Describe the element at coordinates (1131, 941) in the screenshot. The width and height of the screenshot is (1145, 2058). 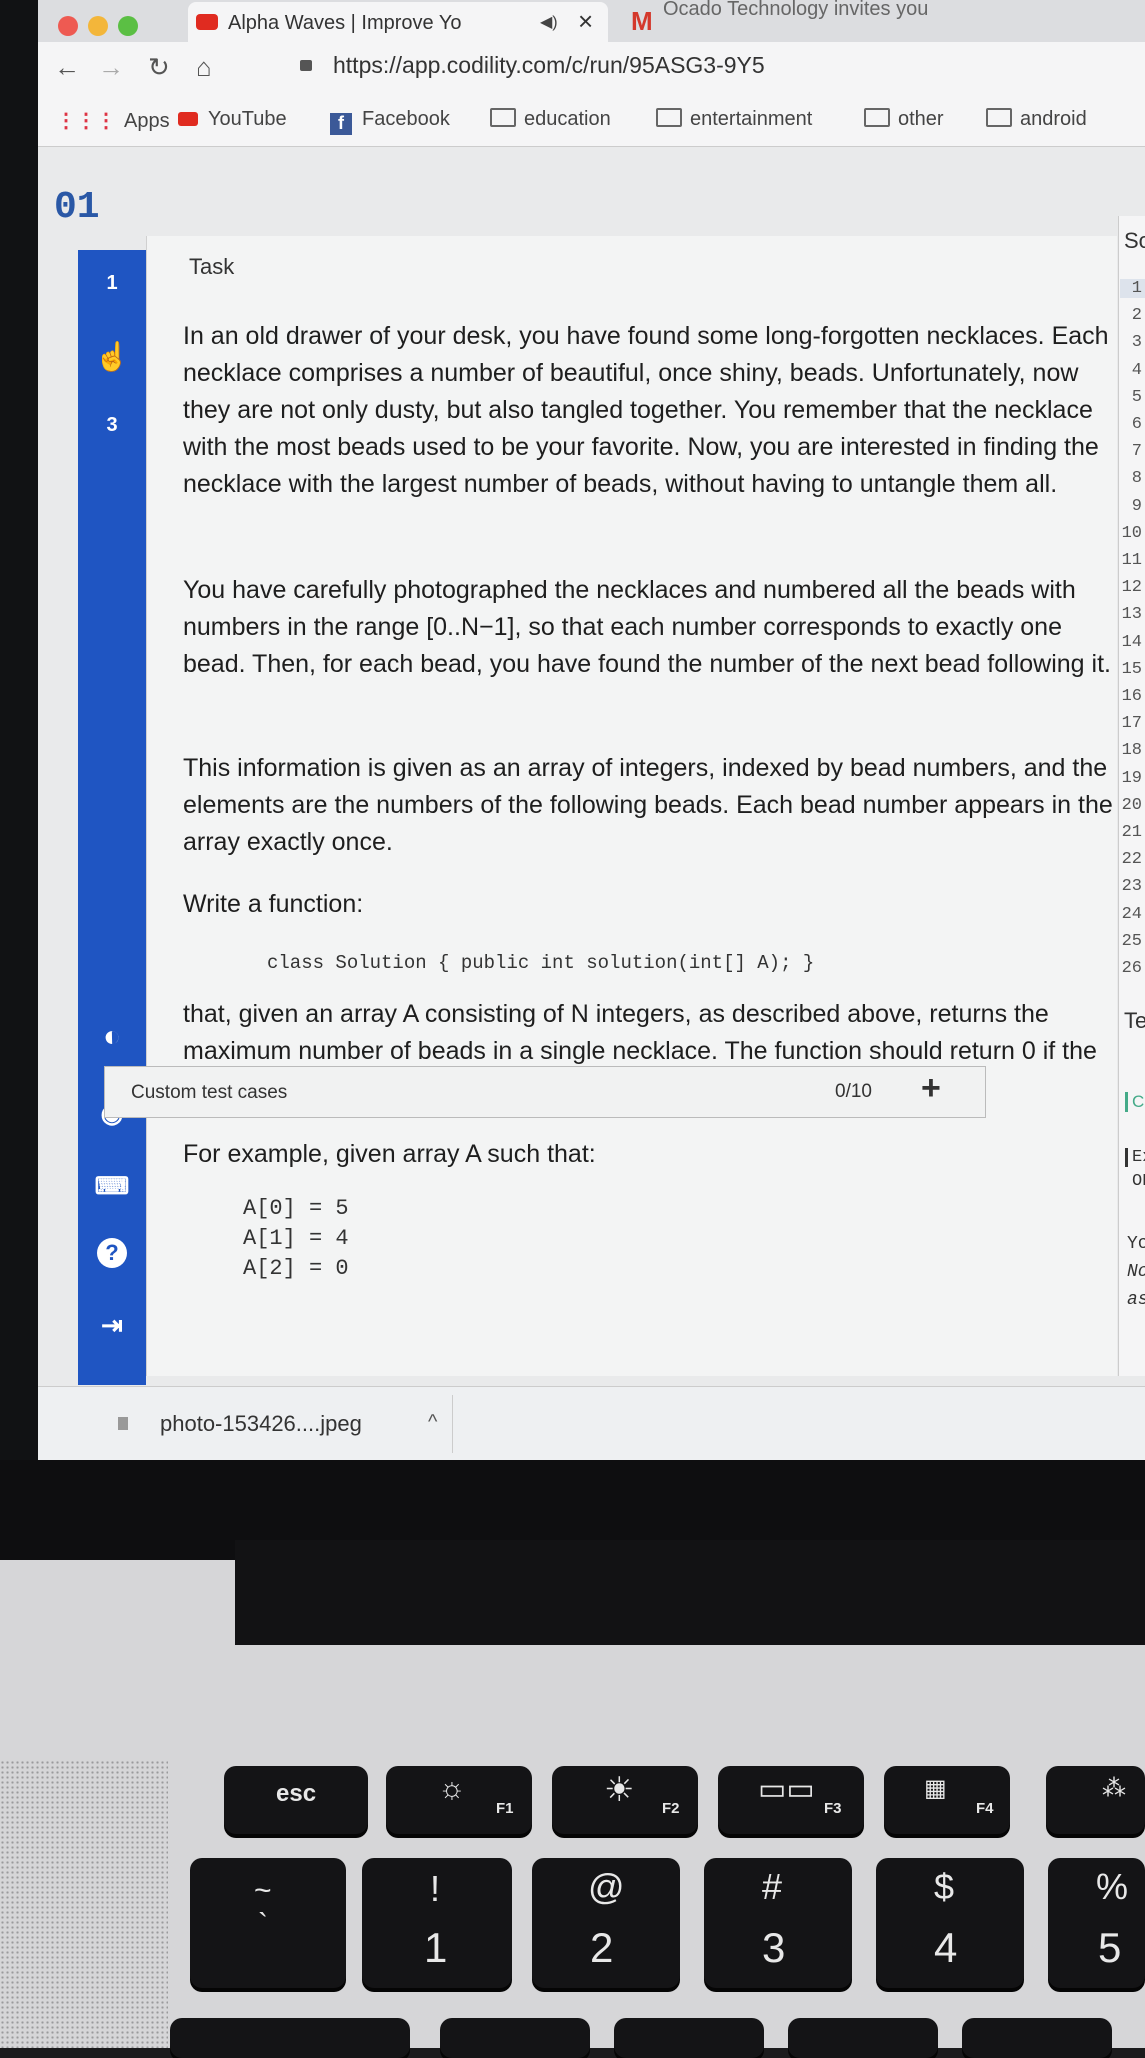
I see `line-number: 25` at that location.